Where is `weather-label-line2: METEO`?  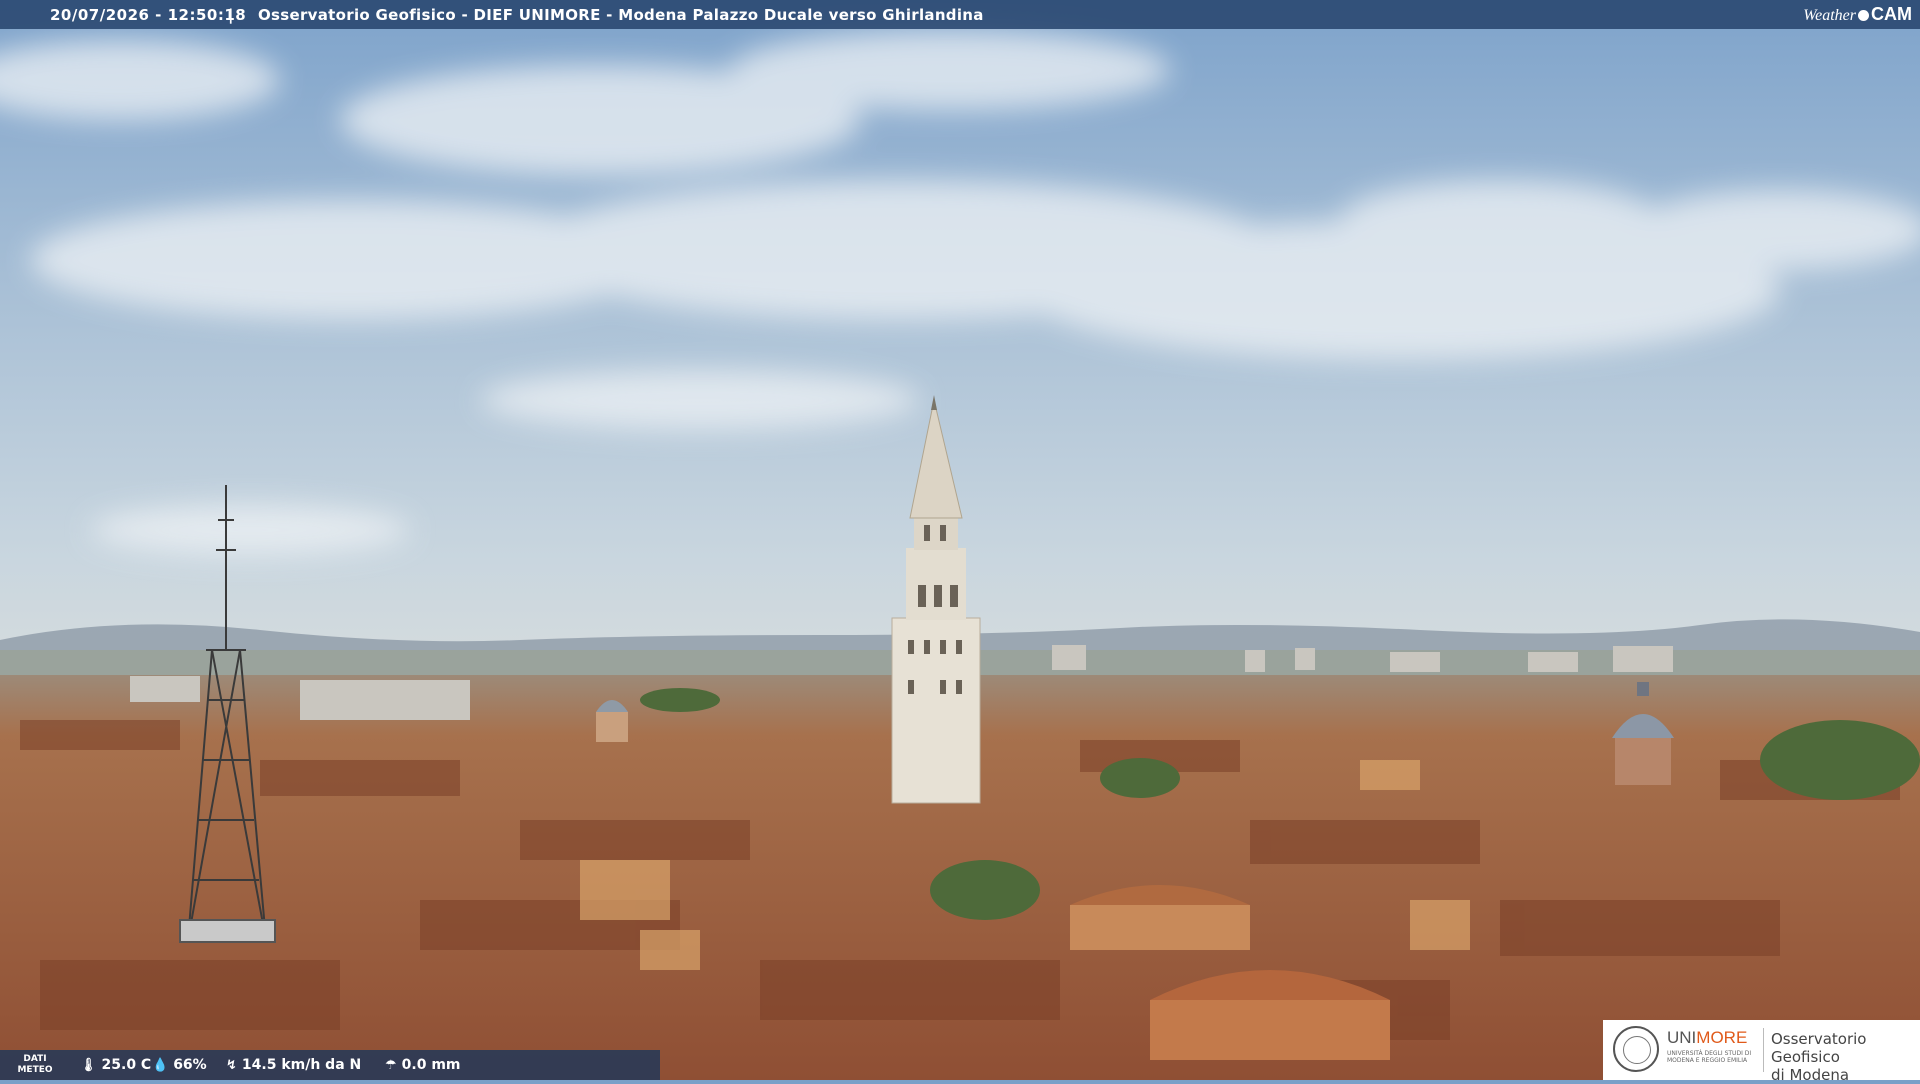
weather-label-line2: METEO is located at coordinates (35, 1070).